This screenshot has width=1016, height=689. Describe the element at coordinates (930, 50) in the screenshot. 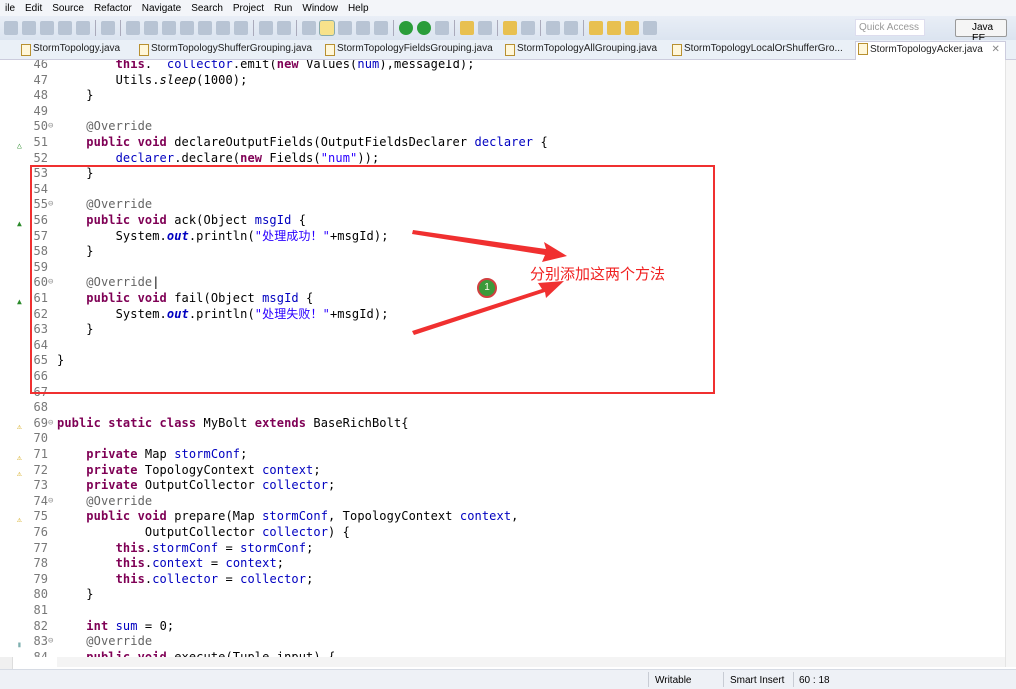

I see `tab-stormtopologyacker-java: StormTopologyAcker.java ✕` at that location.